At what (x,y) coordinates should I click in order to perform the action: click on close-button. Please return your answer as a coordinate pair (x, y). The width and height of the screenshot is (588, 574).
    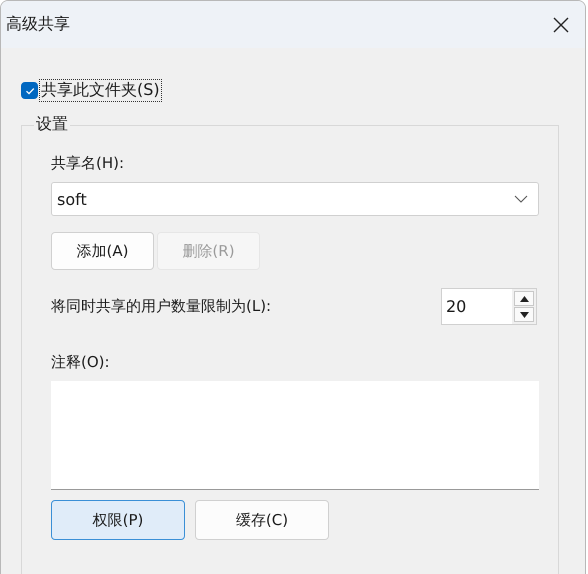
    Looking at the image, I should click on (561, 24).